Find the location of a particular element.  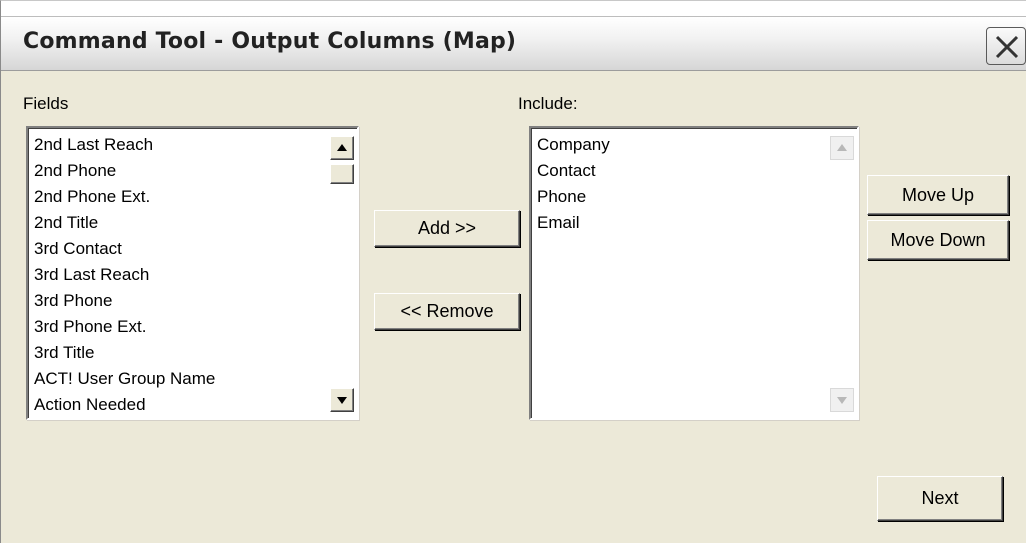

fields-scrollbar is located at coordinates (342, 273).